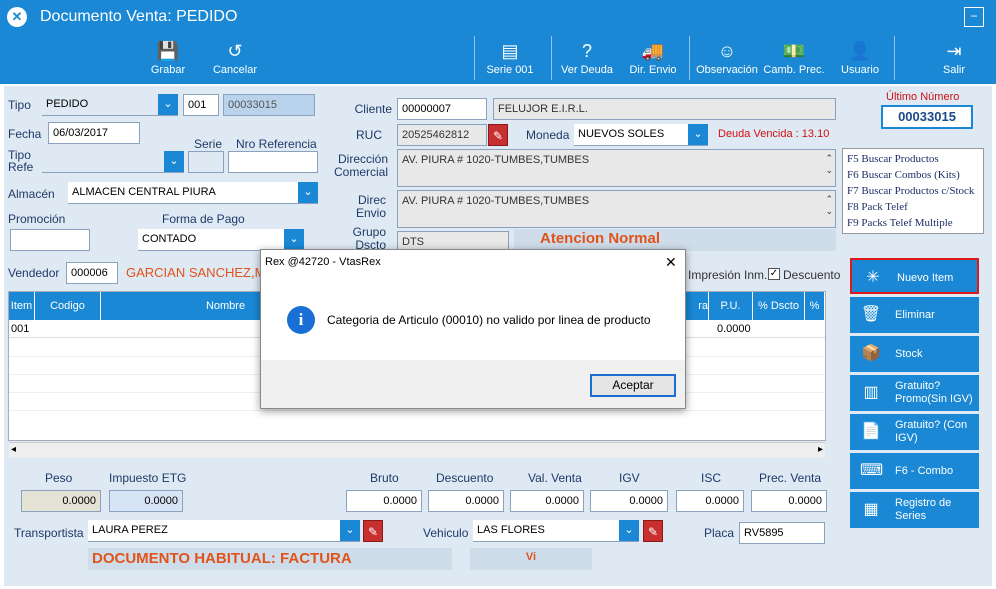 Image resolution: width=996 pixels, height=589 pixels. I want to click on igv-value: 0.0000, so click(629, 501).